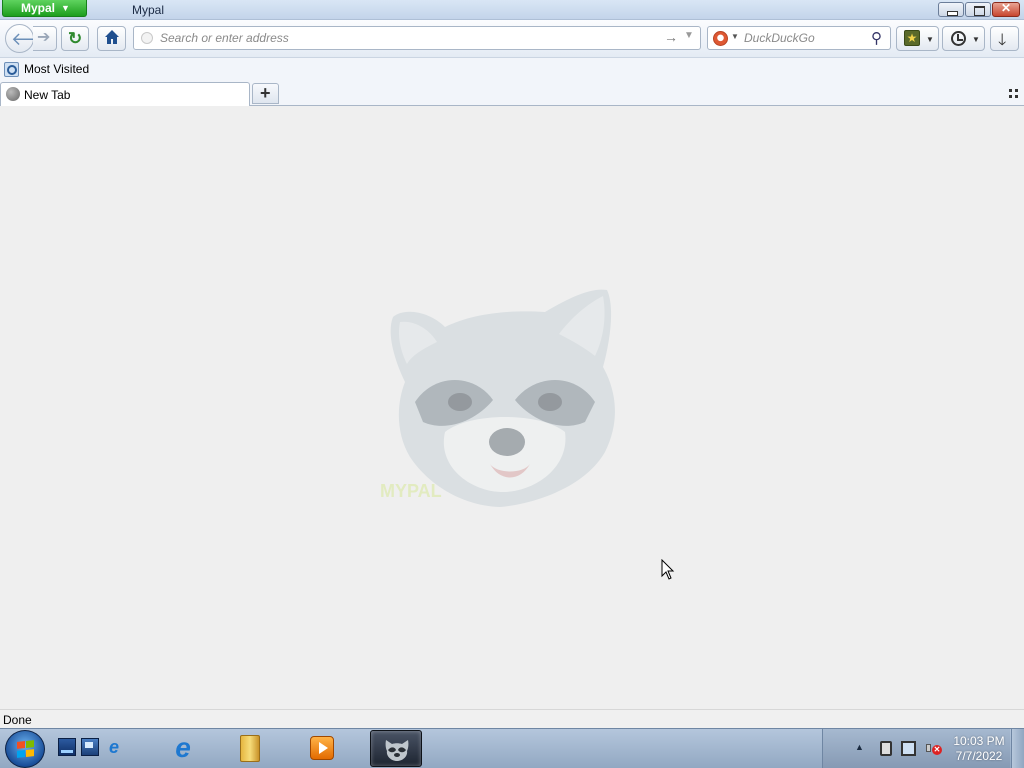 This screenshot has width=1024, height=768. I want to click on status-text: Done, so click(17, 720).